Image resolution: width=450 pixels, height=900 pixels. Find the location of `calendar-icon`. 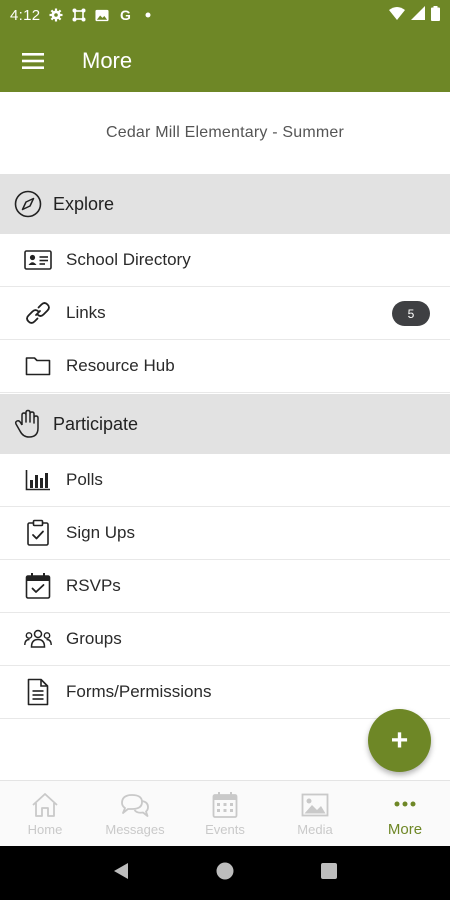

calendar-icon is located at coordinates (225, 805).